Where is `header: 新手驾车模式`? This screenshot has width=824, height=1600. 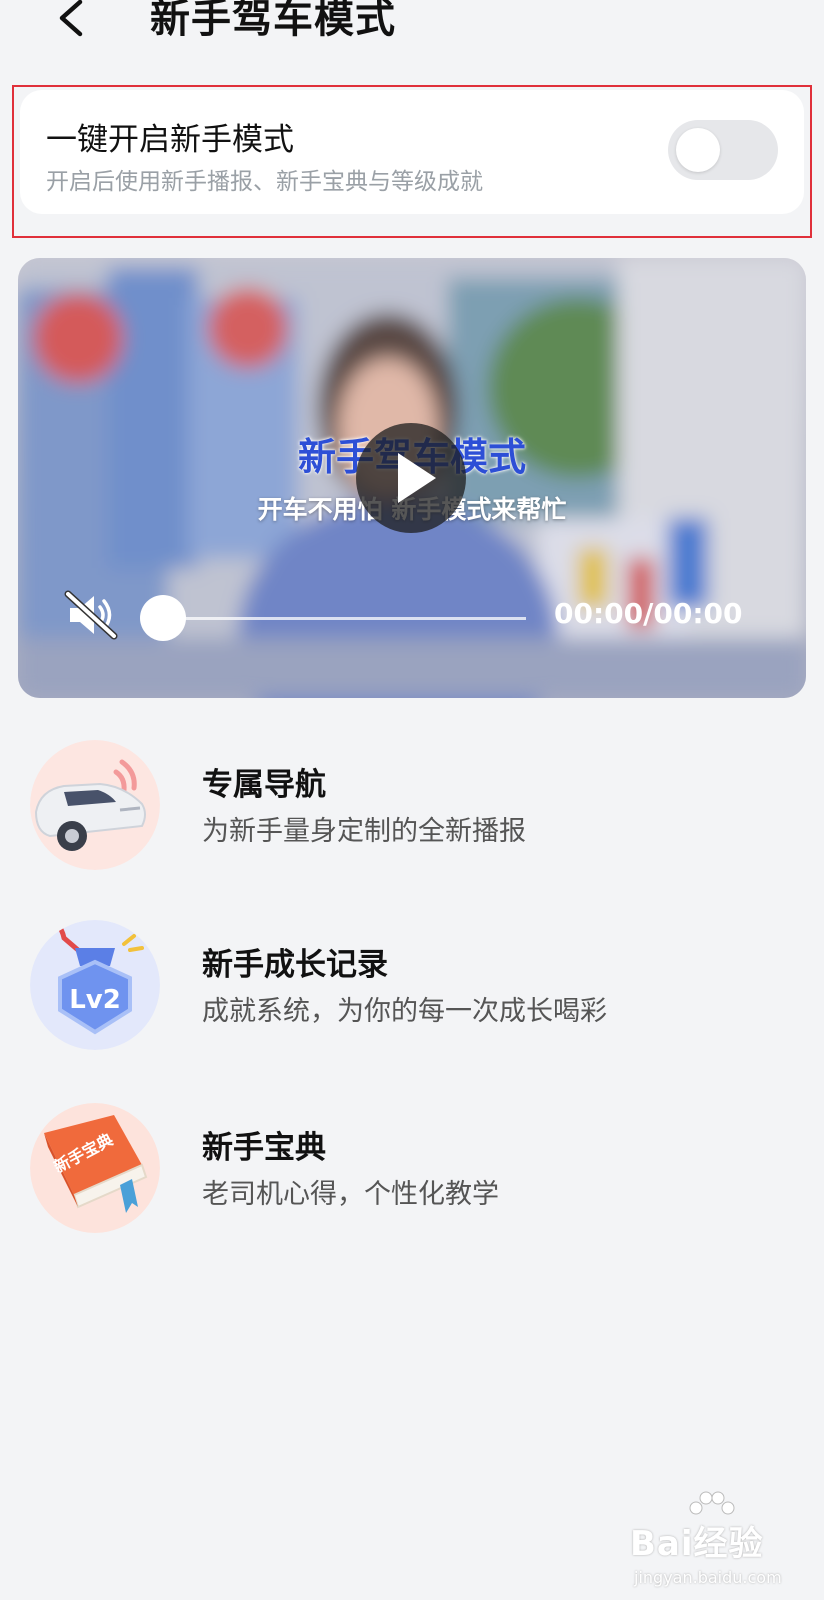
header: 新手驾车模式 is located at coordinates (412, 30).